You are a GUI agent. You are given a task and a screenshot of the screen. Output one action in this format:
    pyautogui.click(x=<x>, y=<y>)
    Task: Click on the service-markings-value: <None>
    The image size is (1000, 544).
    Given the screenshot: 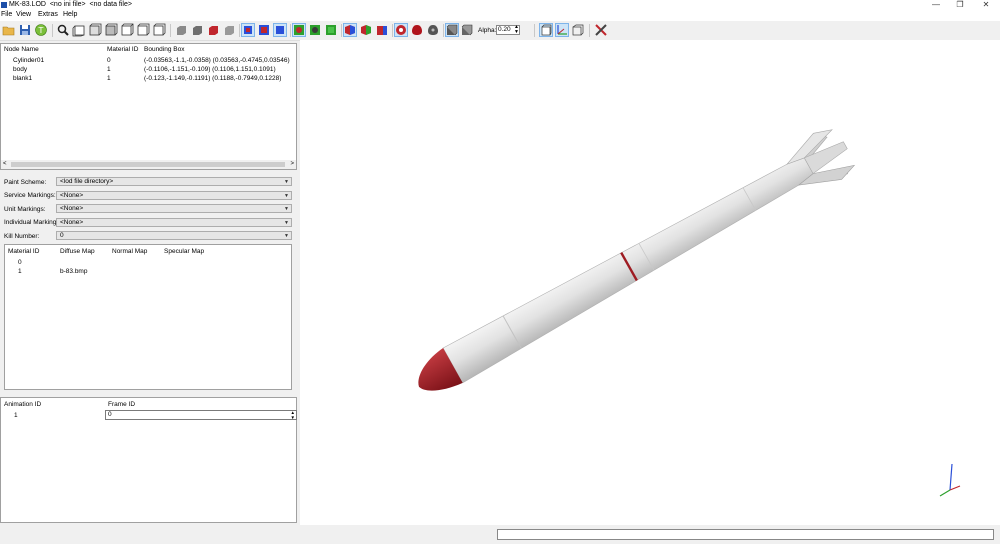 What is the action you would take?
    pyautogui.click(x=72, y=195)
    